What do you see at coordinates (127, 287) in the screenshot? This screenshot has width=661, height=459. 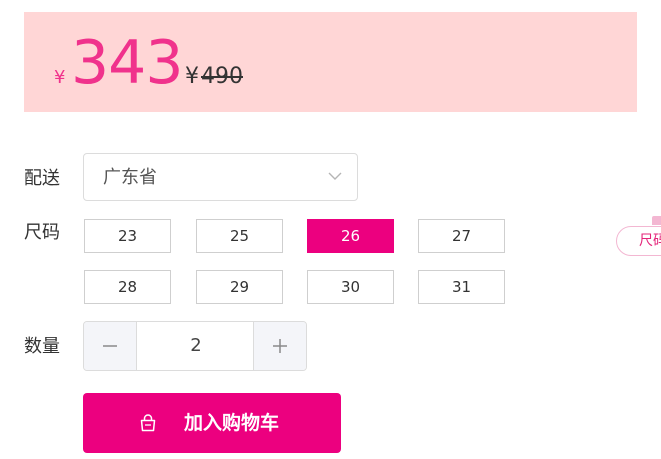 I see `size-option-28: 28` at bounding box center [127, 287].